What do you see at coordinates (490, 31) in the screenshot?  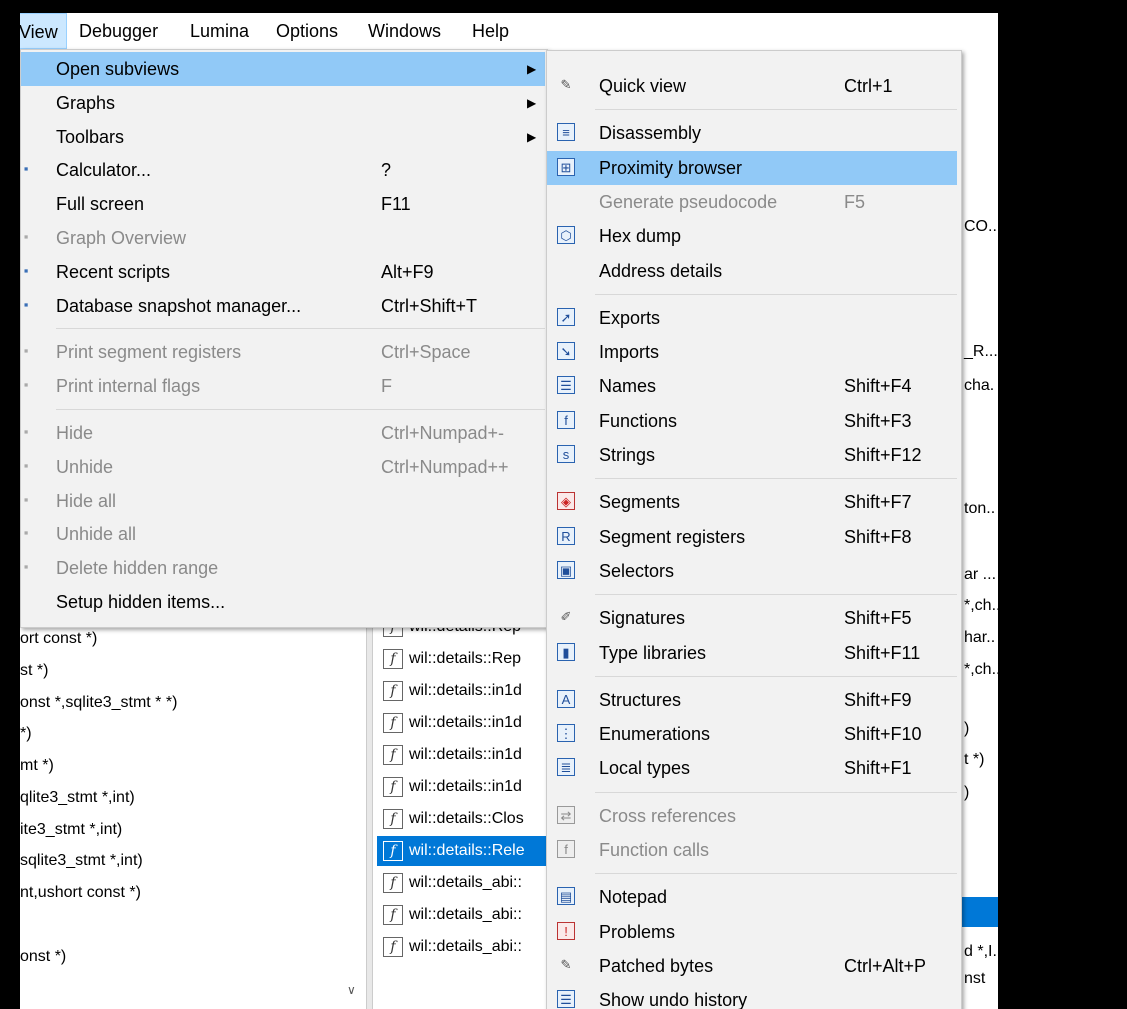 I see `menubar-help: Help` at bounding box center [490, 31].